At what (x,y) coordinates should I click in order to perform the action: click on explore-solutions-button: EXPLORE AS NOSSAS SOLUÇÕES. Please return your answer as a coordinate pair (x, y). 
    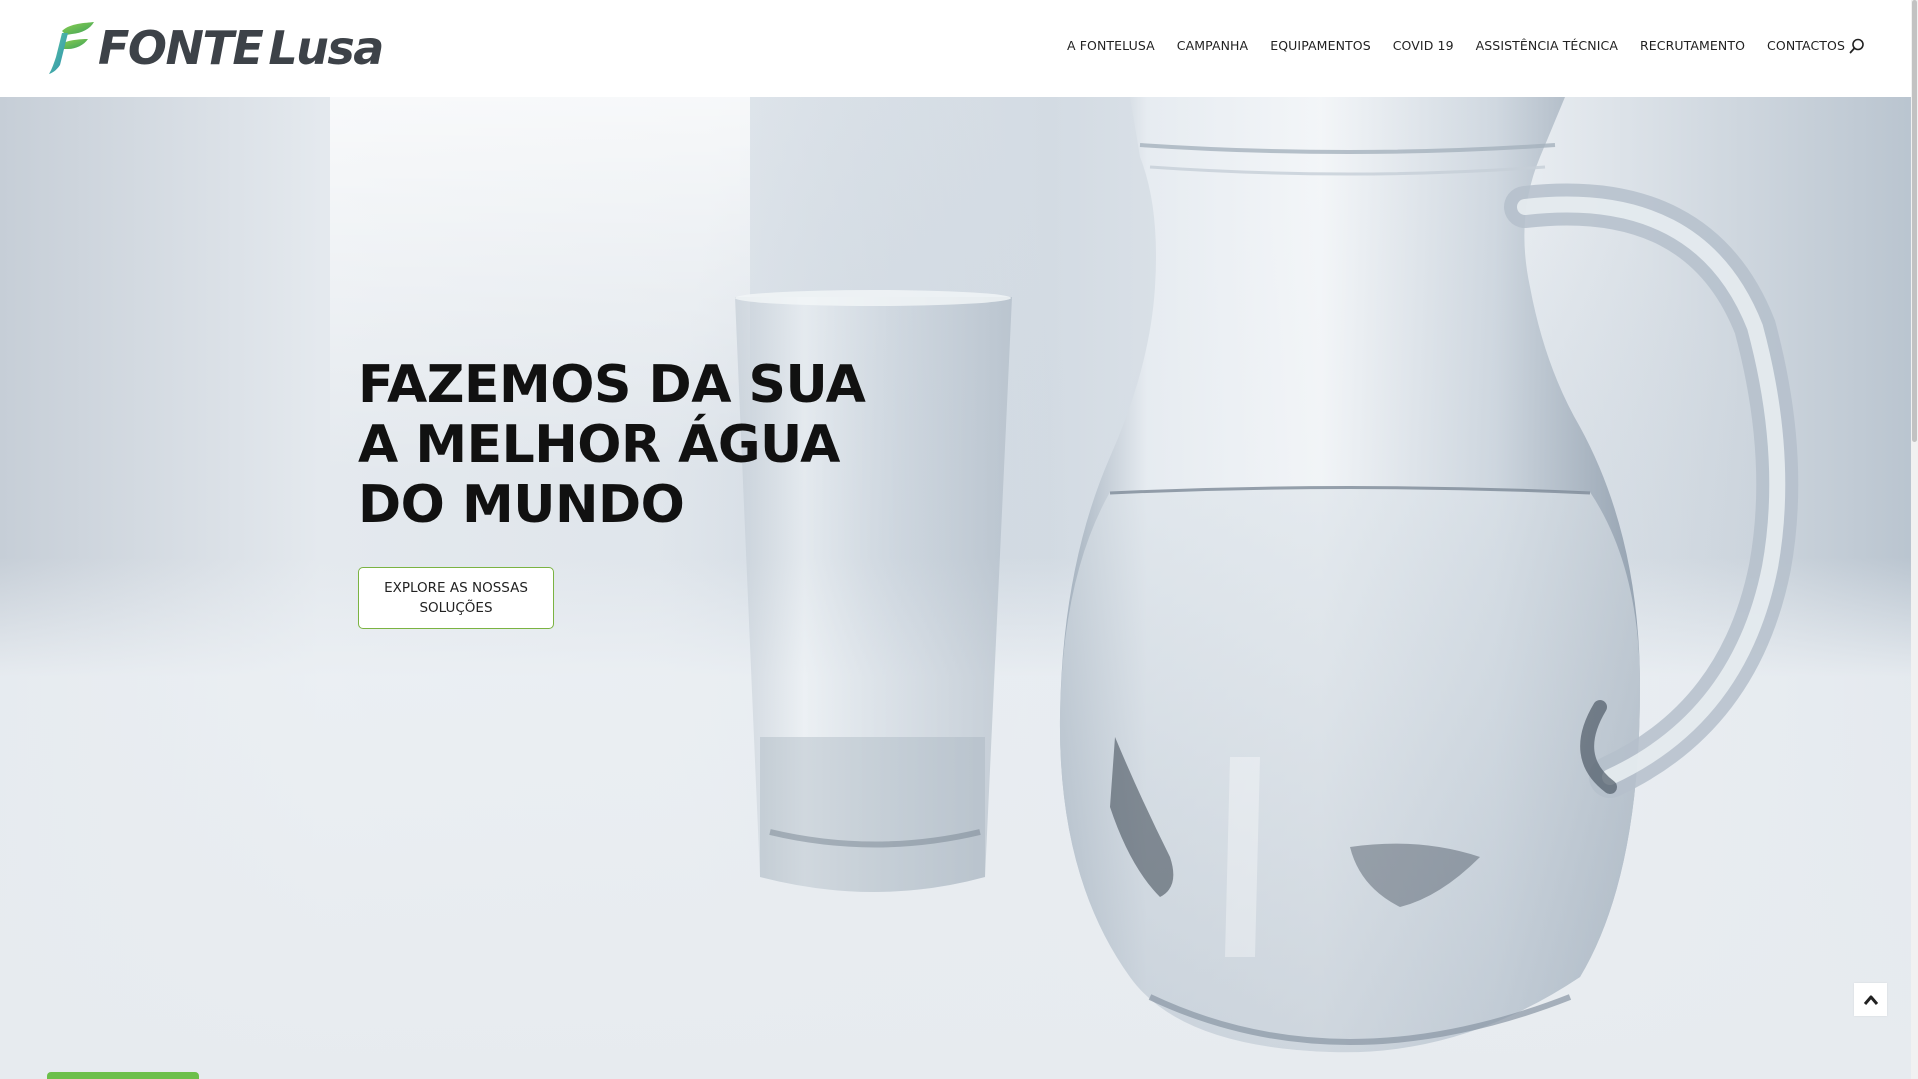
    Looking at the image, I should click on (456, 598).